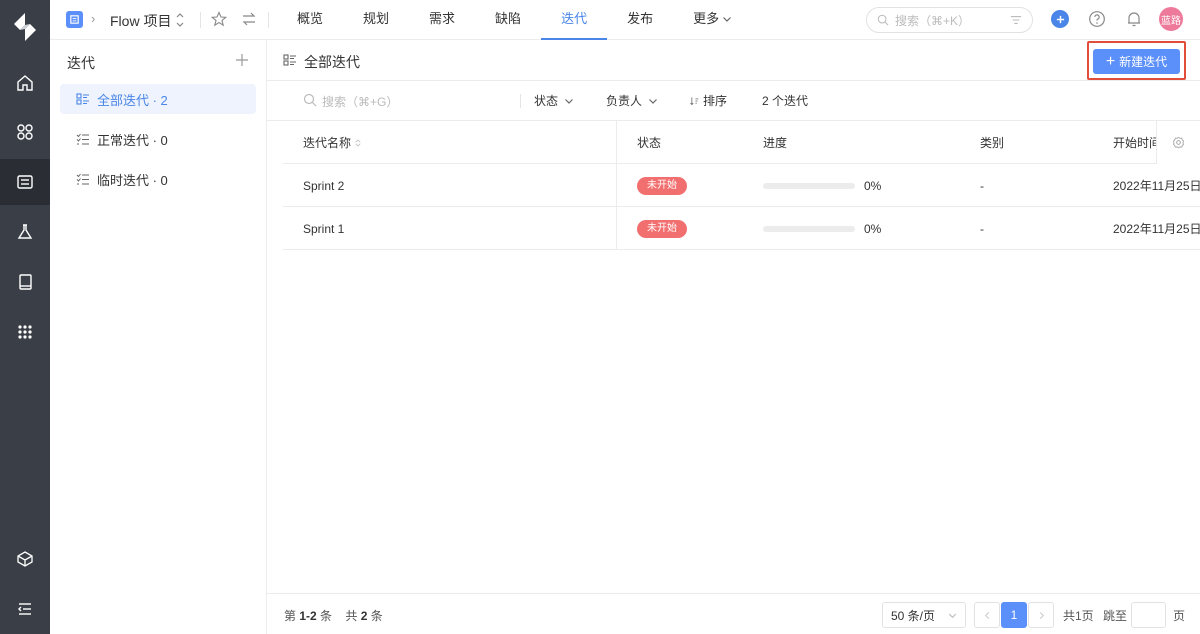 The width and height of the screenshot is (1200, 634). Describe the element at coordinates (308, 616) in the screenshot. I see `range-value: 1-2` at that location.